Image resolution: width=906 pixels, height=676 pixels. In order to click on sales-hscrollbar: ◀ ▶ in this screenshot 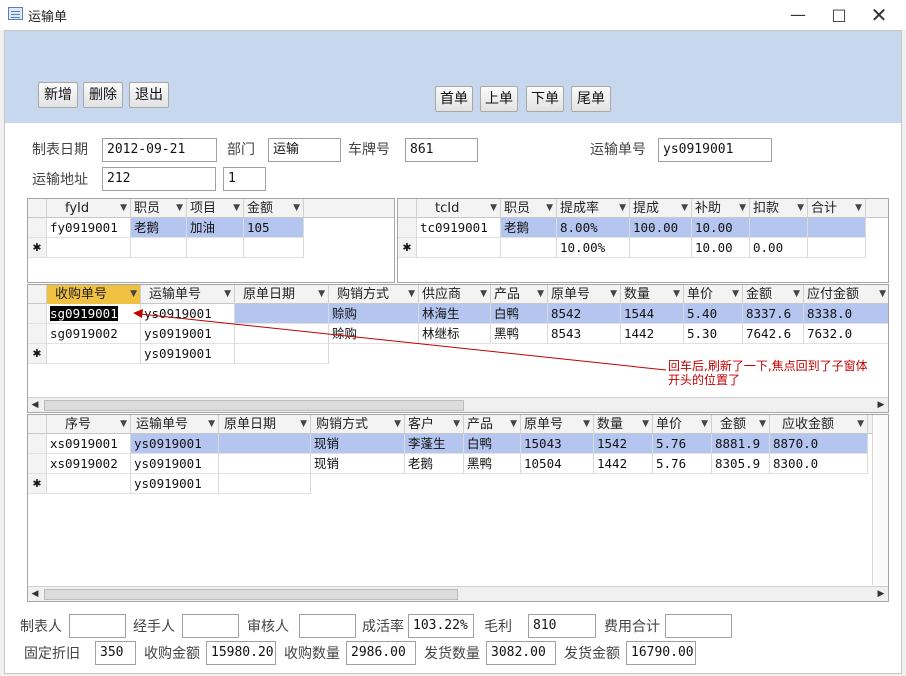, I will do `click(458, 593)`.